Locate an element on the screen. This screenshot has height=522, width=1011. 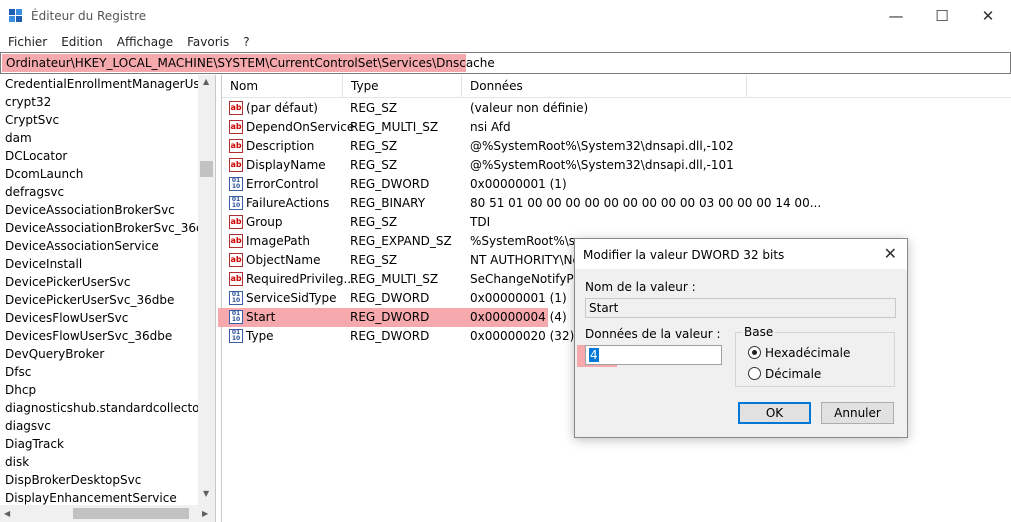
value-type: REG_EXPAND_SZ is located at coordinates (401, 241).